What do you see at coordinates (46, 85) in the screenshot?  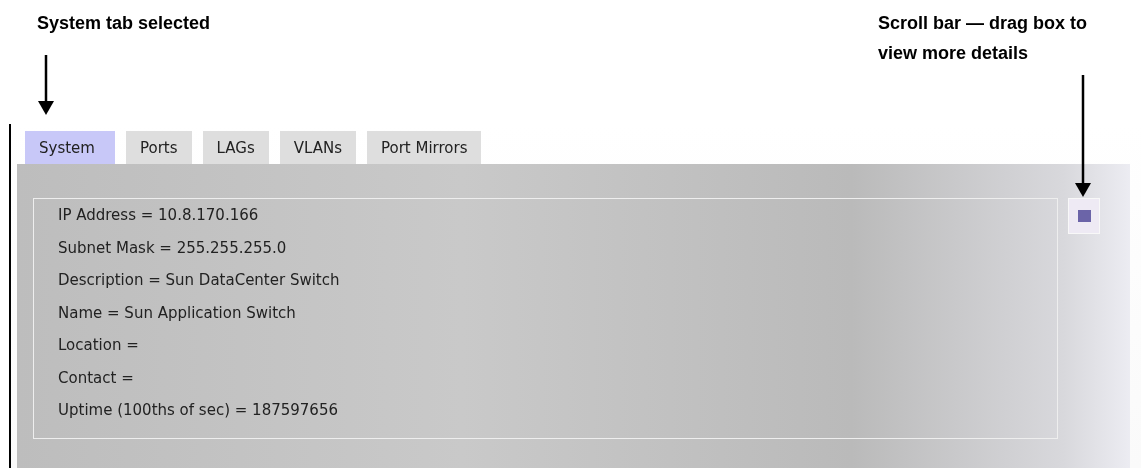 I see `leader-arrow` at bounding box center [46, 85].